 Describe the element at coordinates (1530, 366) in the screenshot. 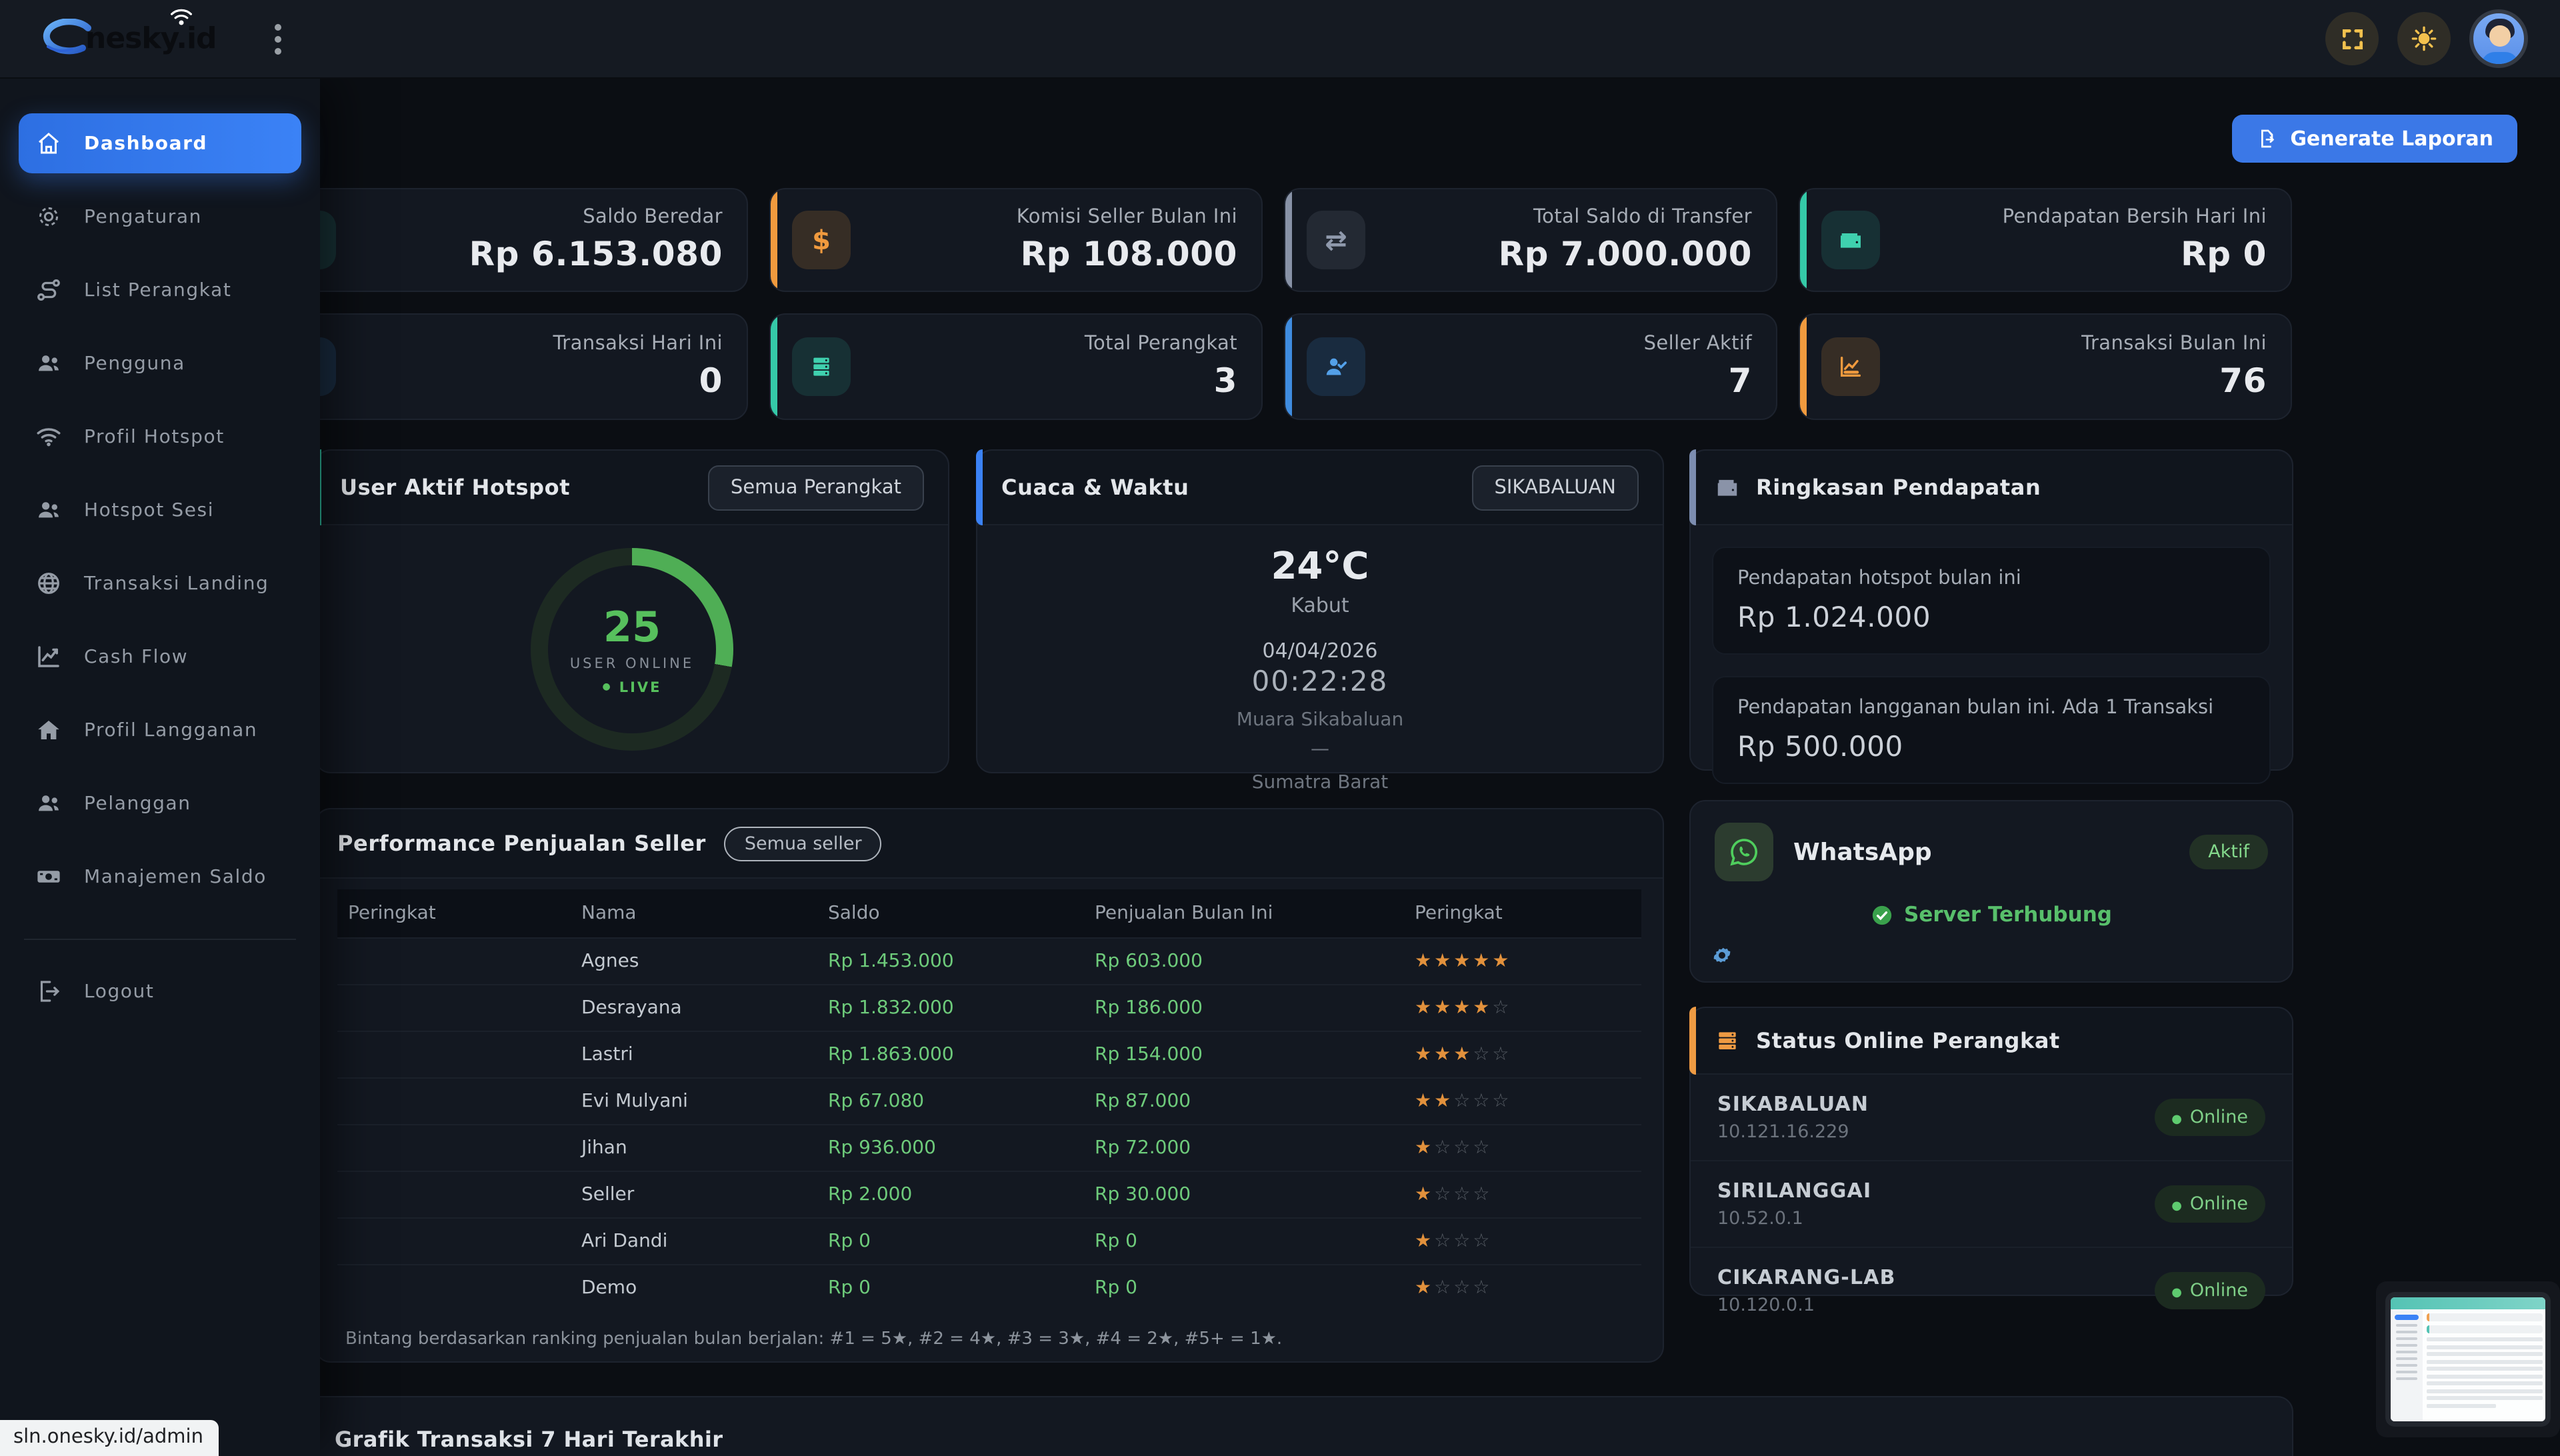

I see `stat-card-seller-aktif: Seller Aktif 7` at that location.